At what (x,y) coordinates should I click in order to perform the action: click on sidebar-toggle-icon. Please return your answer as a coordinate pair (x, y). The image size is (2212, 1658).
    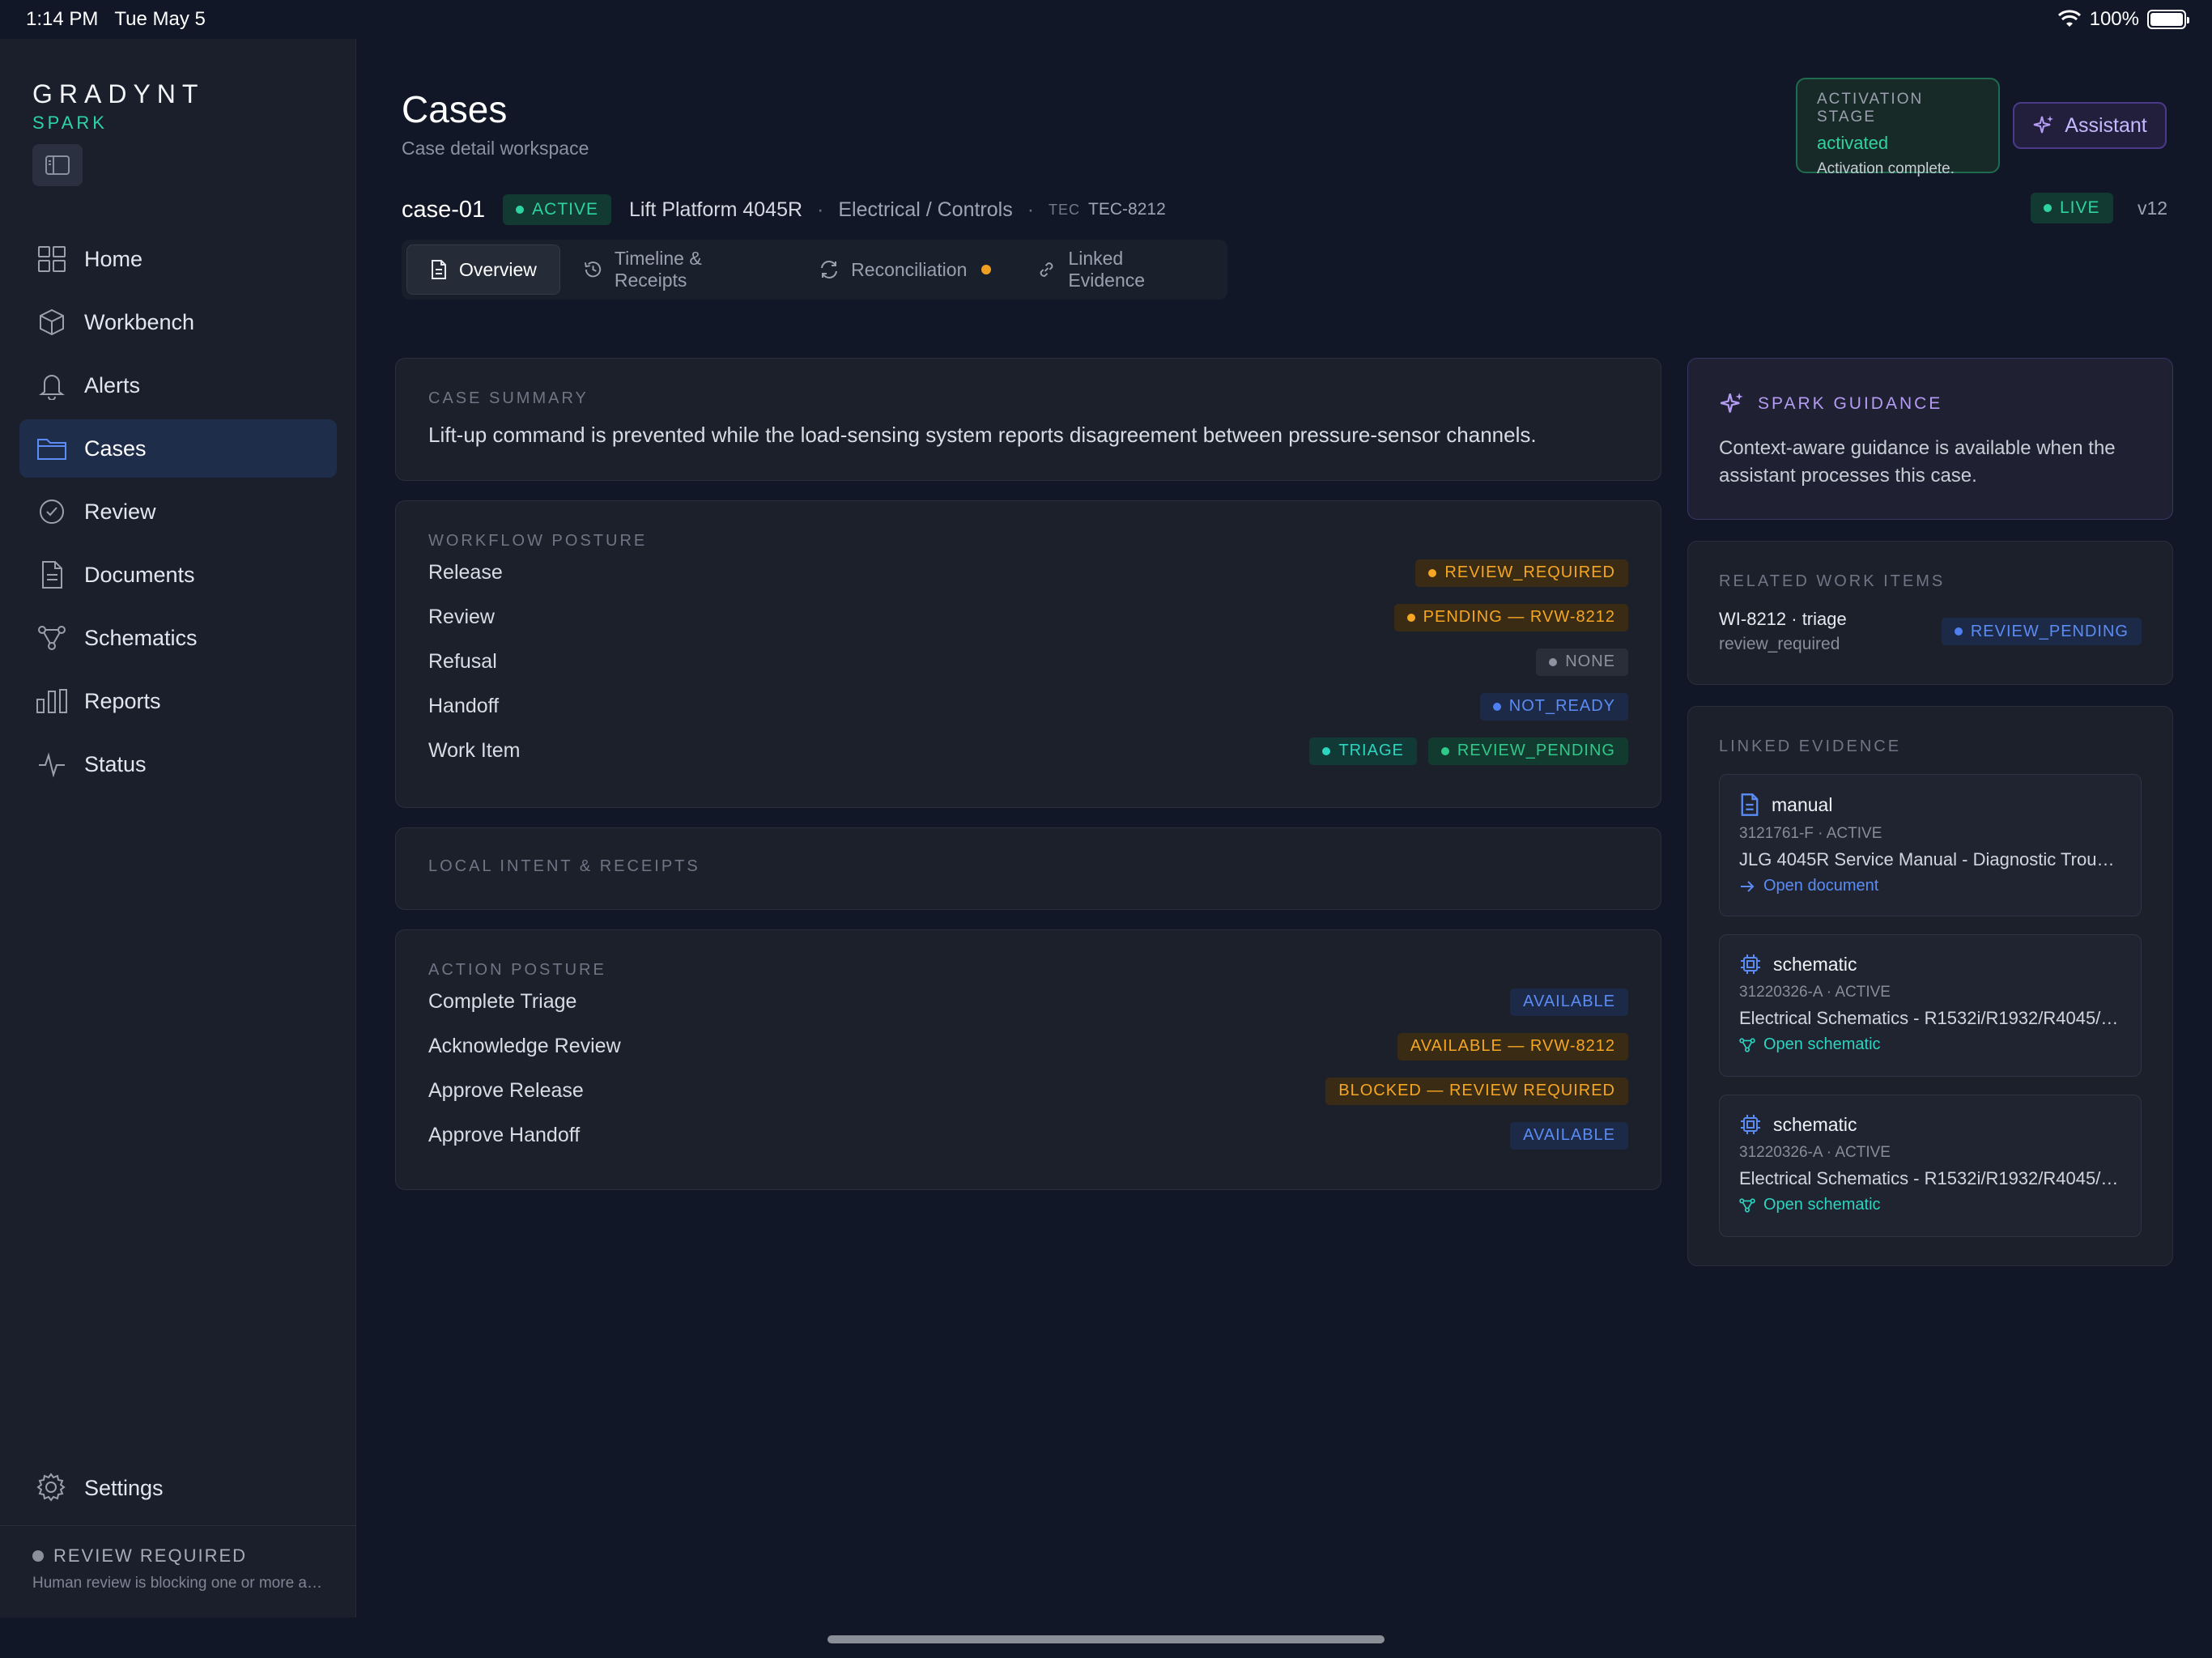
    Looking at the image, I should click on (57, 165).